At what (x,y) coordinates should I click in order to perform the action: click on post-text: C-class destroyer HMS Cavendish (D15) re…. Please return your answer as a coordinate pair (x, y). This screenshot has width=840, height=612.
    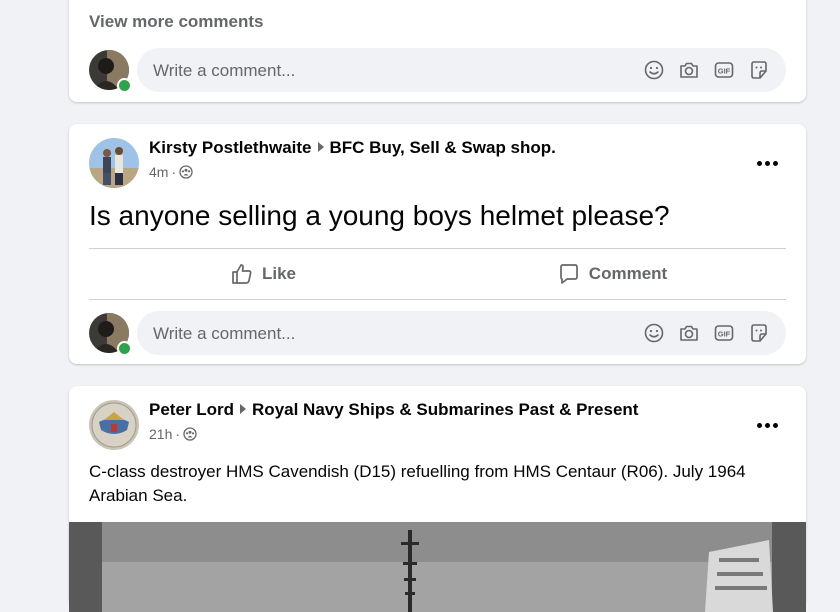
    Looking at the image, I should click on (417, 483).